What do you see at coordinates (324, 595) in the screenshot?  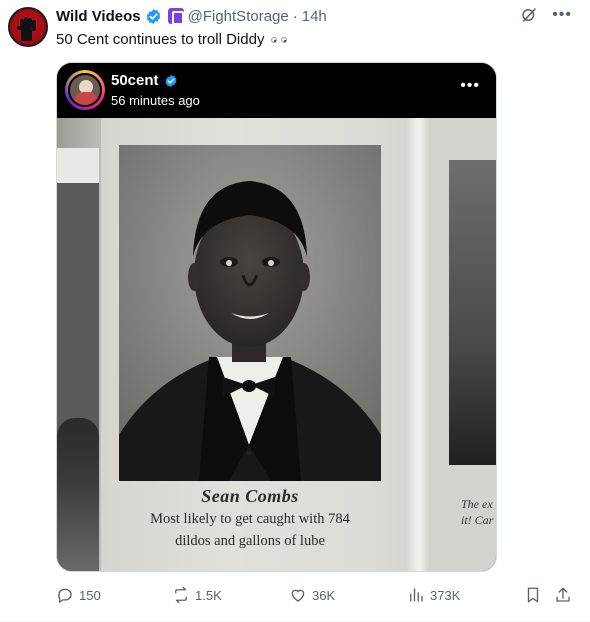 I see `like-count: 36K` at bounding box center [324, 595].